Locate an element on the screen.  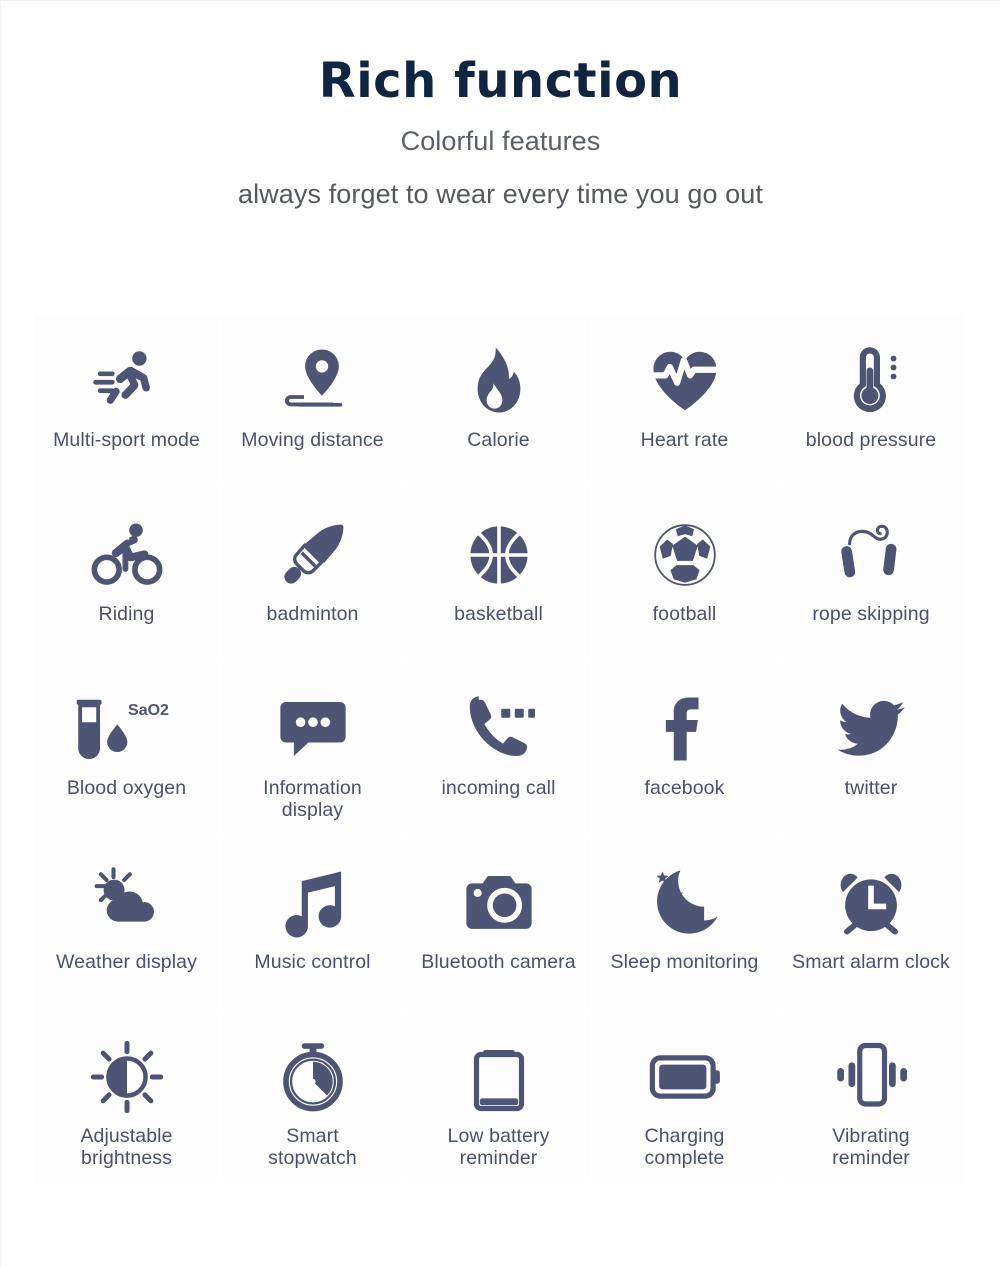
feature-cell: Information display is located at coordinates (313, 749).